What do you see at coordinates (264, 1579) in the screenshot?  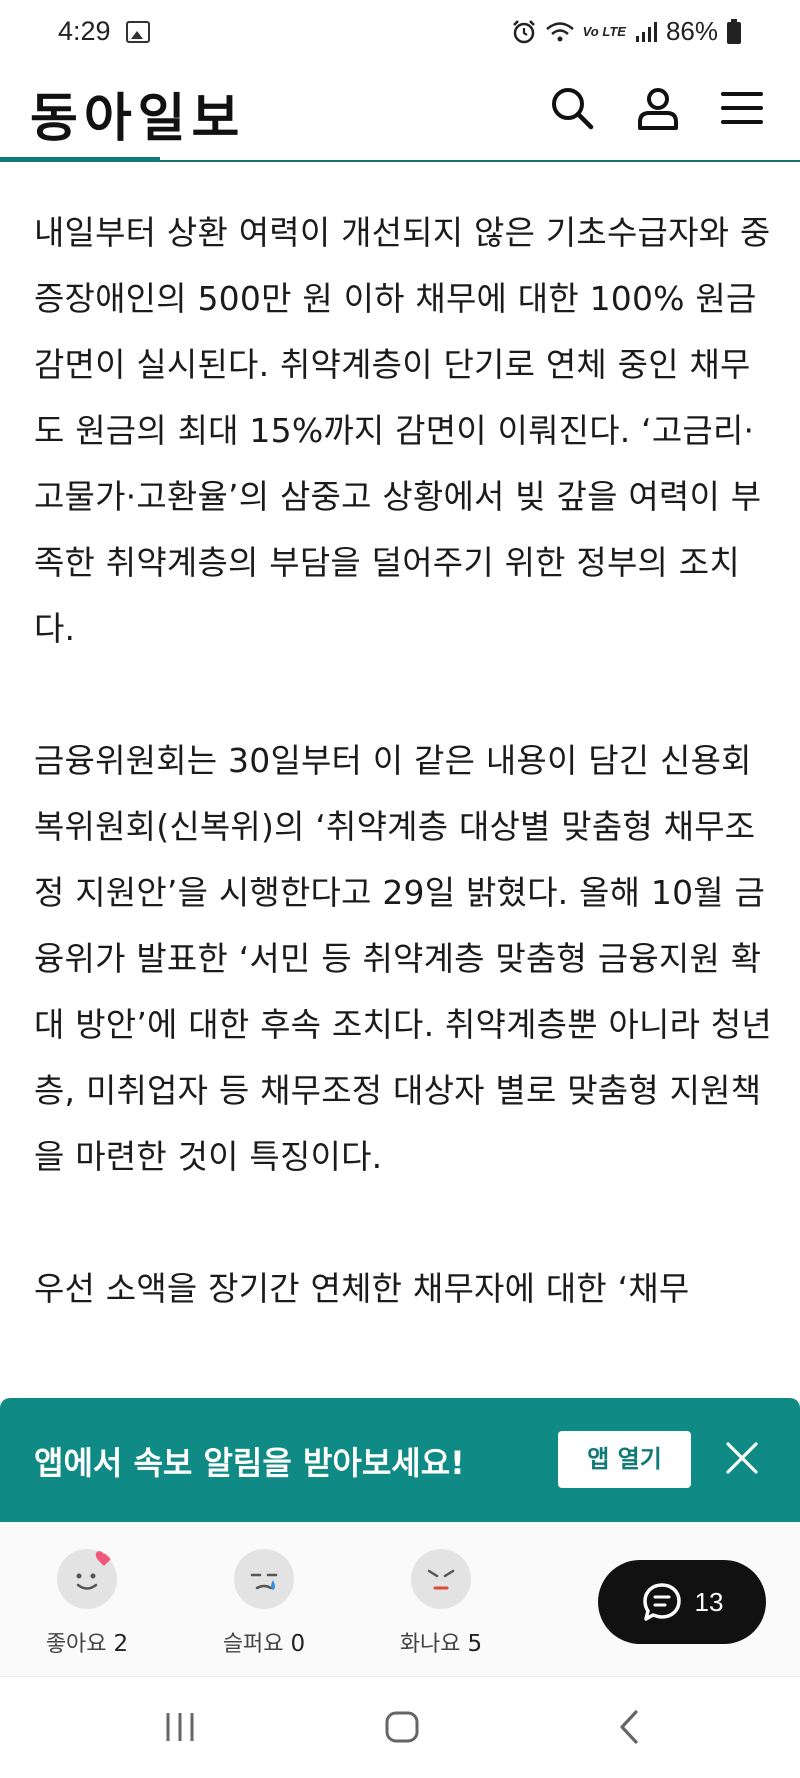 I see `sad-face-icon` at bounding box center [264, 1579].